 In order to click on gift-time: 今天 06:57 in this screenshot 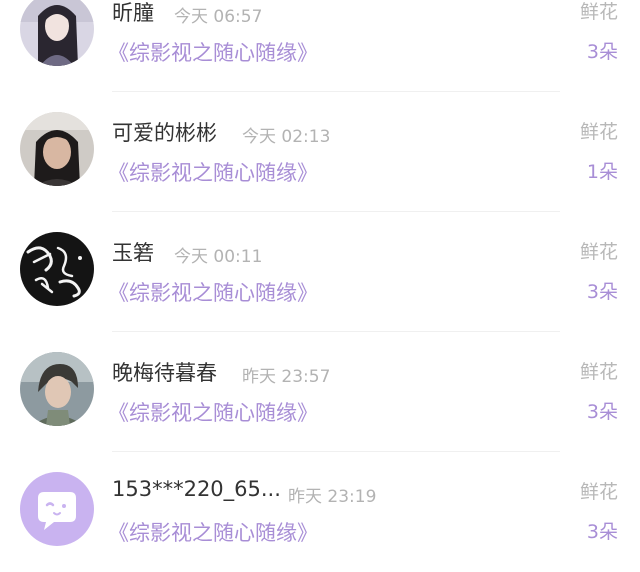, I will do `click(218, 17)`.